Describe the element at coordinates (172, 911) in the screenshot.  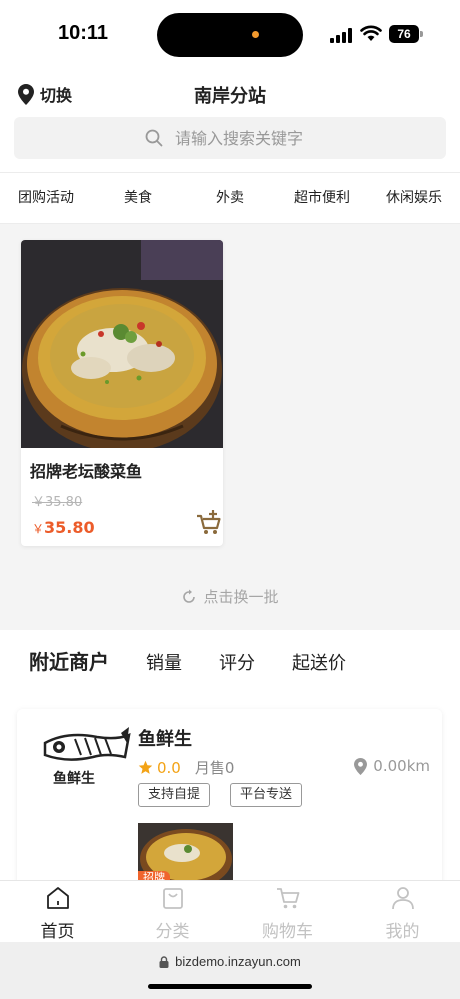
I see `tab-category: 分类` at that location.